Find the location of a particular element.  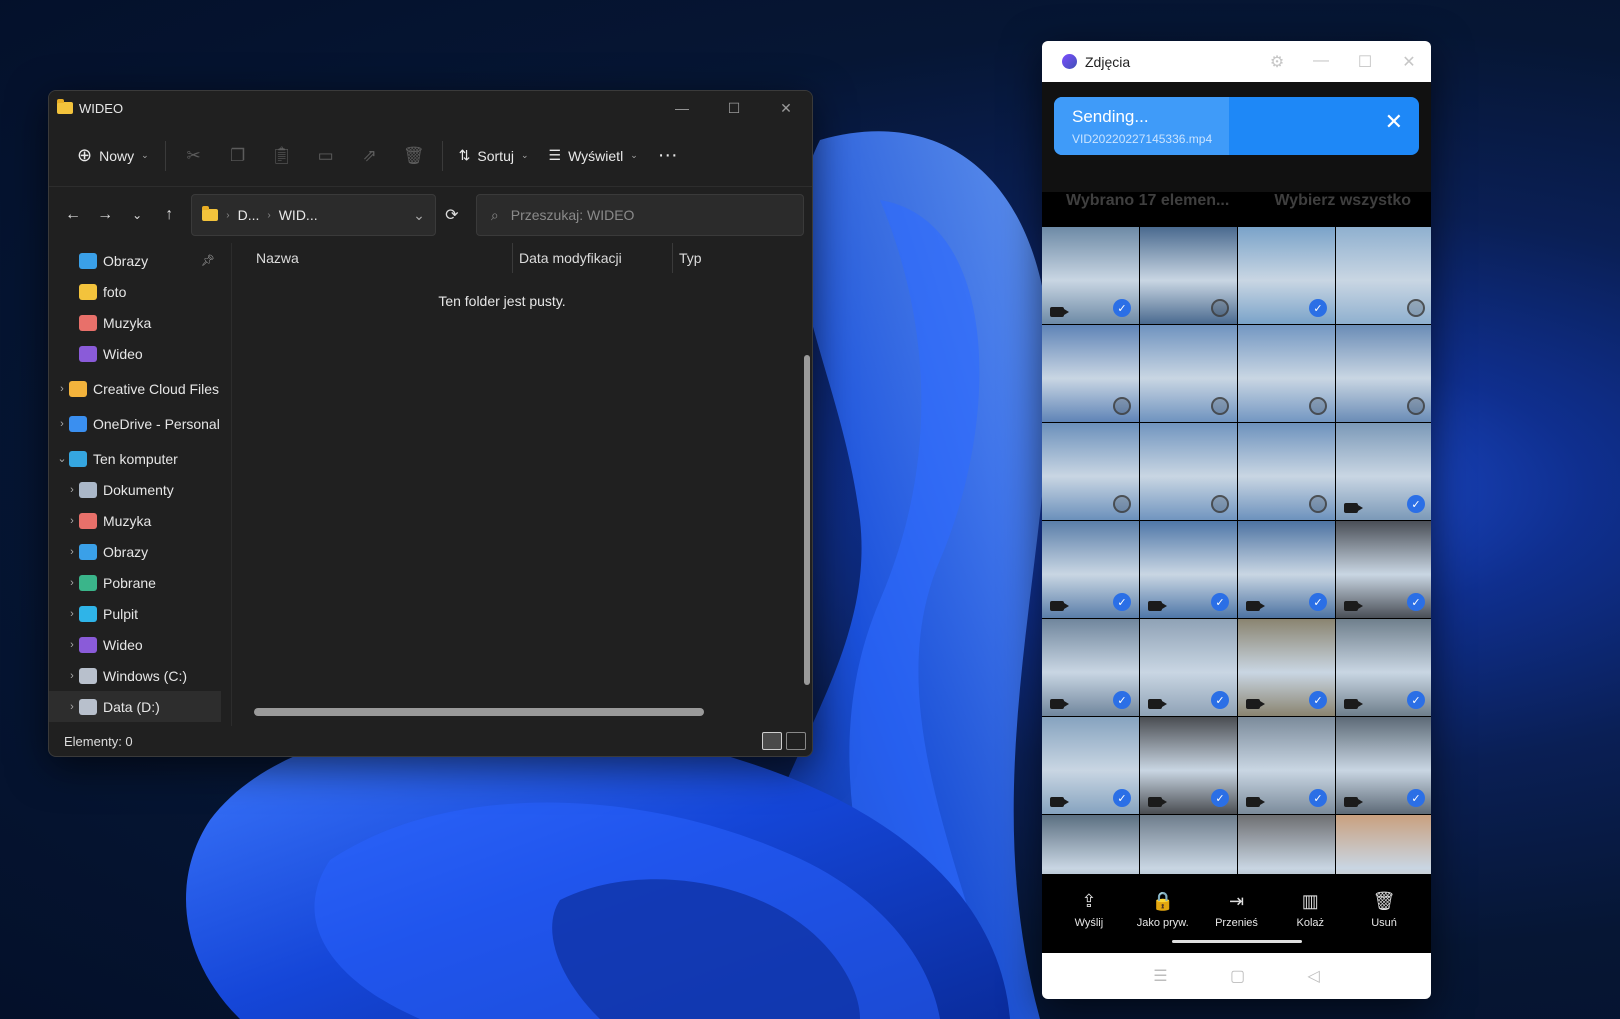

rename-icon: ▭ is located at coordinates (326, 156).